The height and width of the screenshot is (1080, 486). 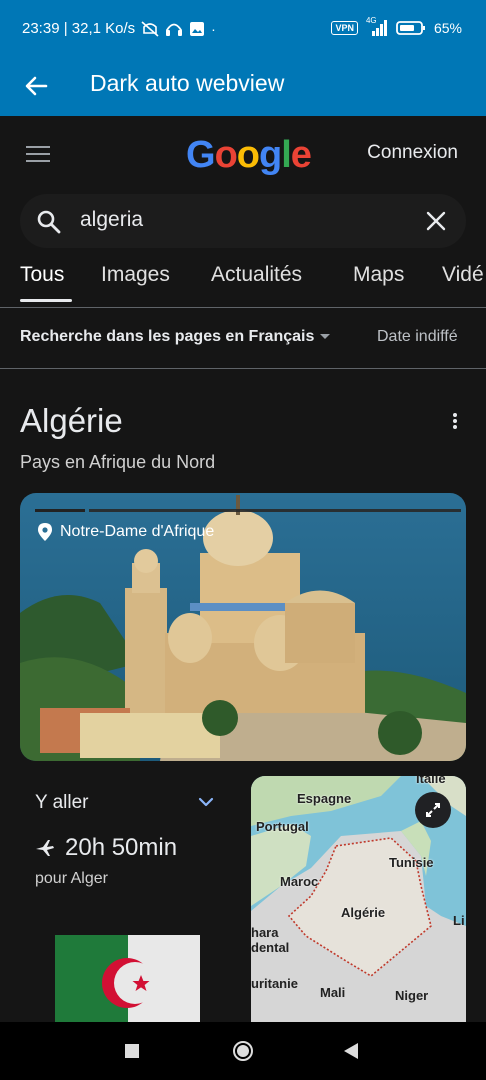 What do you see at coordinates (38, 154) in the screenshot?
I see `hamburger-menu-icon` at bounding box center [38, 154].